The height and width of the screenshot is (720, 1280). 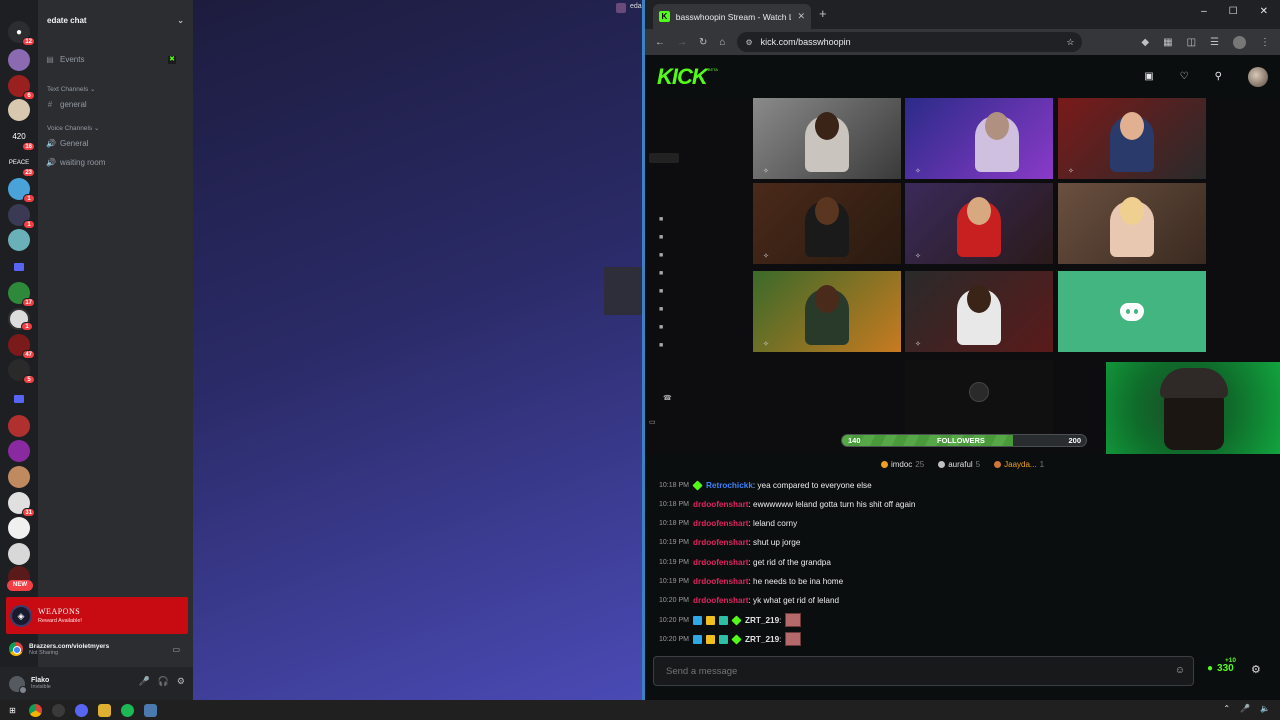 What do you see at coordinates (116, 143) in the screenshot?
I see `voice-channel-general: 🔊 General` at bounding box center [116, 143].